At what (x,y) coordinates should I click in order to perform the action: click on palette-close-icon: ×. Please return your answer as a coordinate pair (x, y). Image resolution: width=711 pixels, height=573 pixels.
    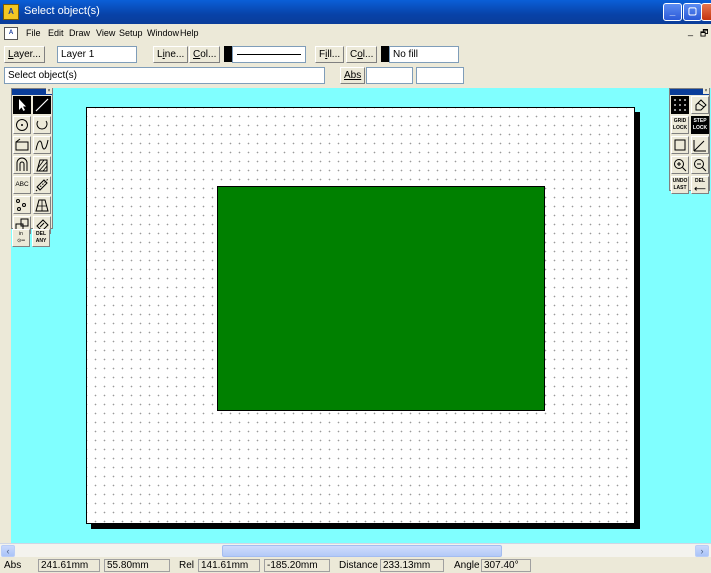
    Looking at the image, I should click on (49, 91).